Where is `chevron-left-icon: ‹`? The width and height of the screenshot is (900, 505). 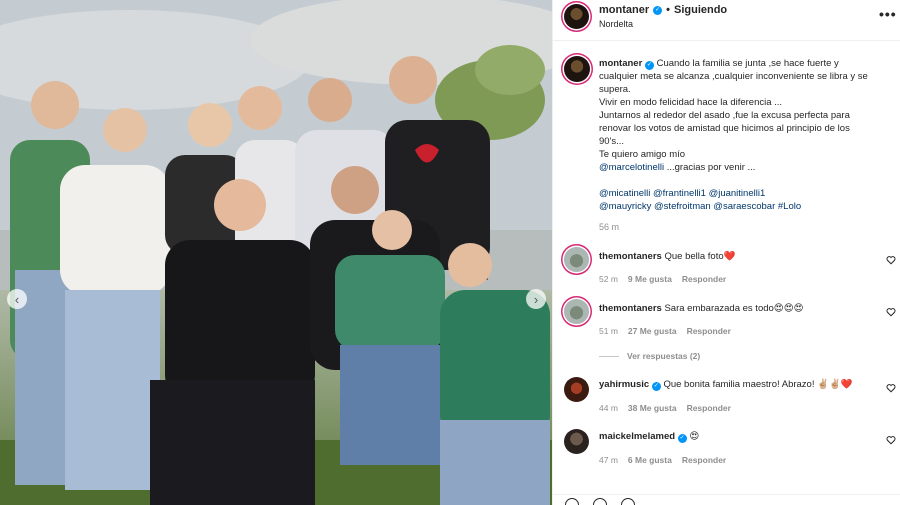 chevron-left-icon: ‹ is located at coordinates (17, 299).